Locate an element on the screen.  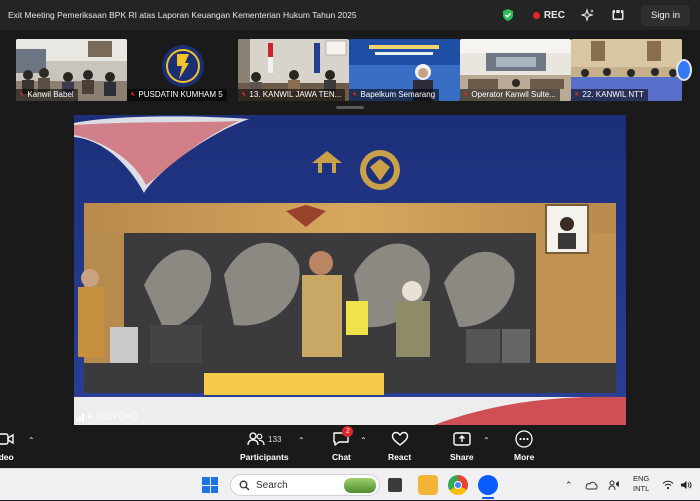
more-button: More is located at coordinates (524, 446).